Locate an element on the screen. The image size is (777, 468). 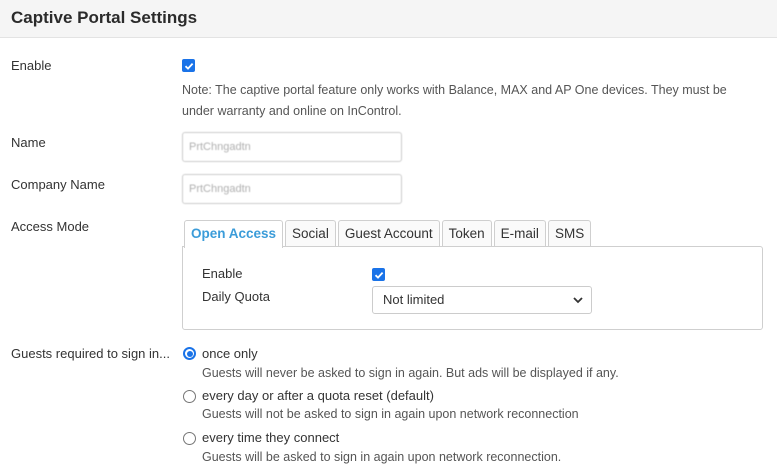
chevron-down-icon is located at coordinates (578, 300).